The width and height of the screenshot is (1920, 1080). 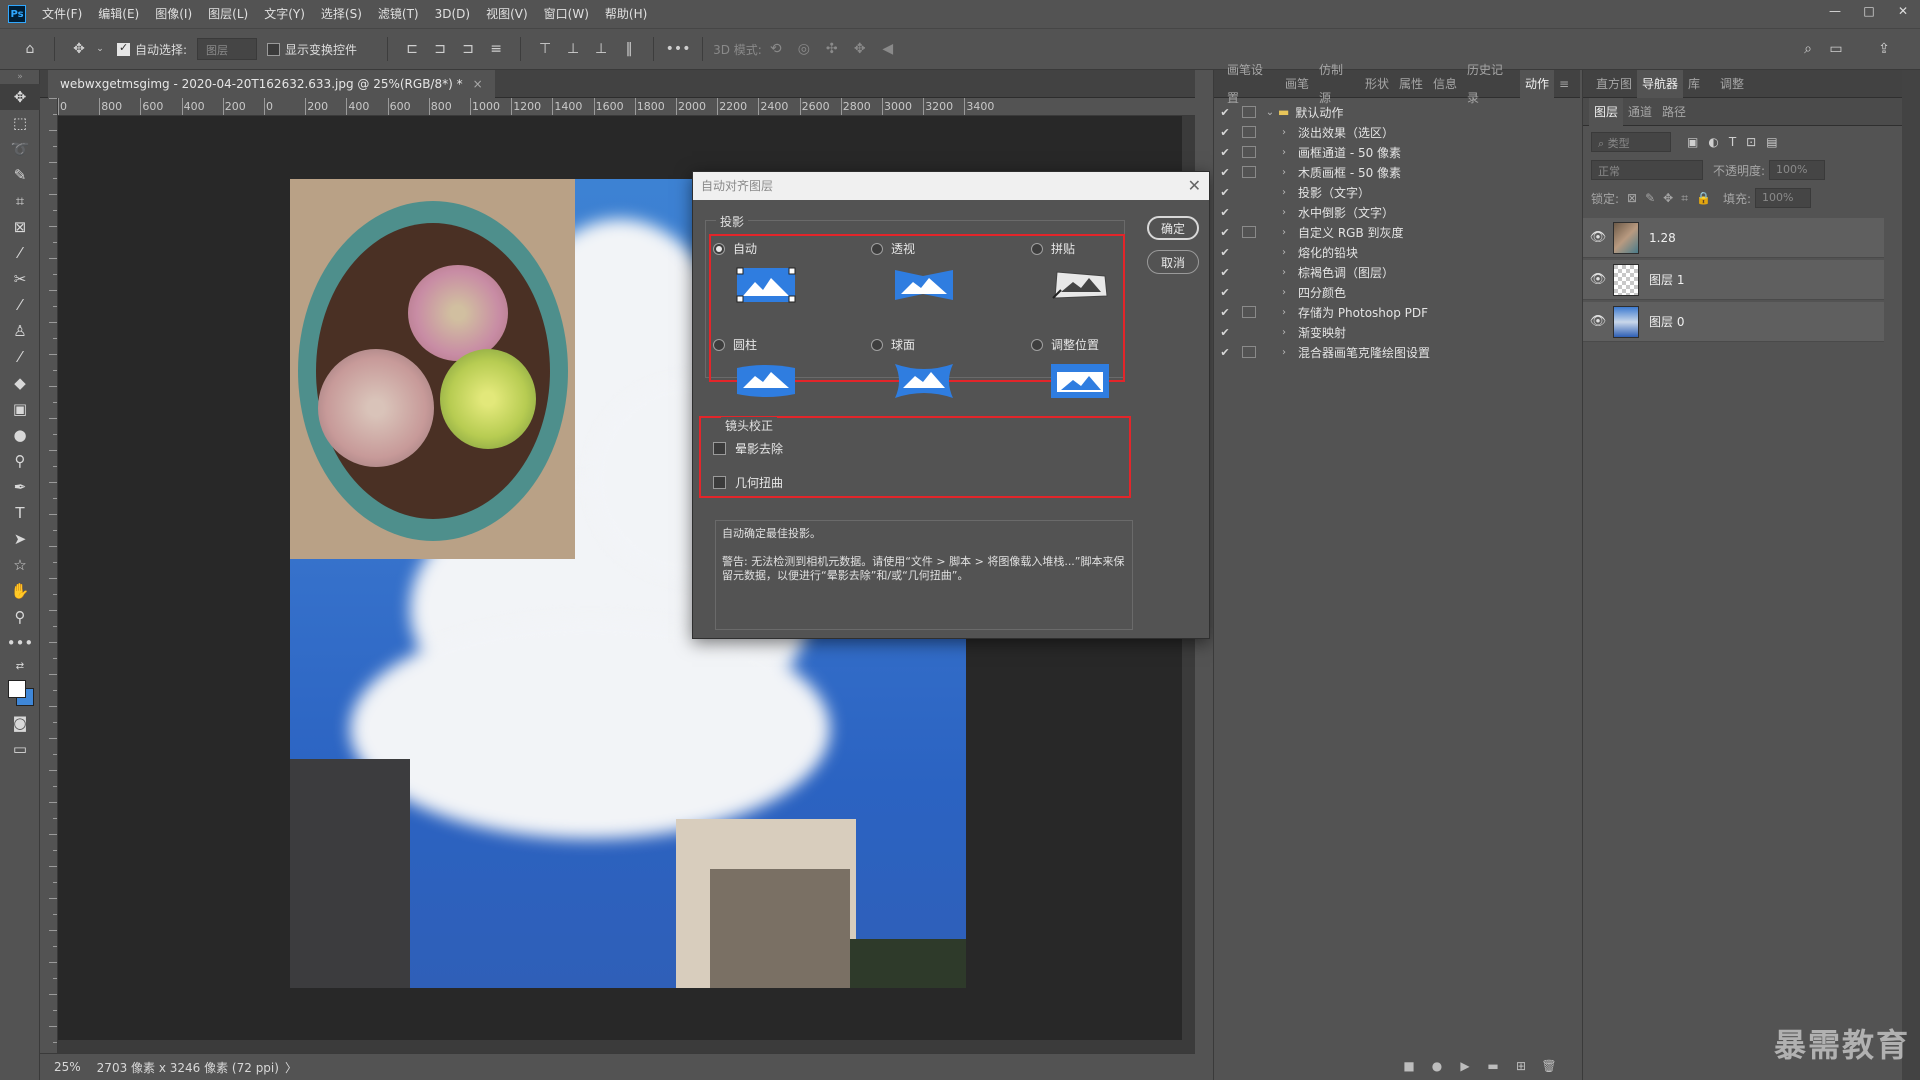 I want to click on tab-layers: 图层, so click(x=1606, y=111).